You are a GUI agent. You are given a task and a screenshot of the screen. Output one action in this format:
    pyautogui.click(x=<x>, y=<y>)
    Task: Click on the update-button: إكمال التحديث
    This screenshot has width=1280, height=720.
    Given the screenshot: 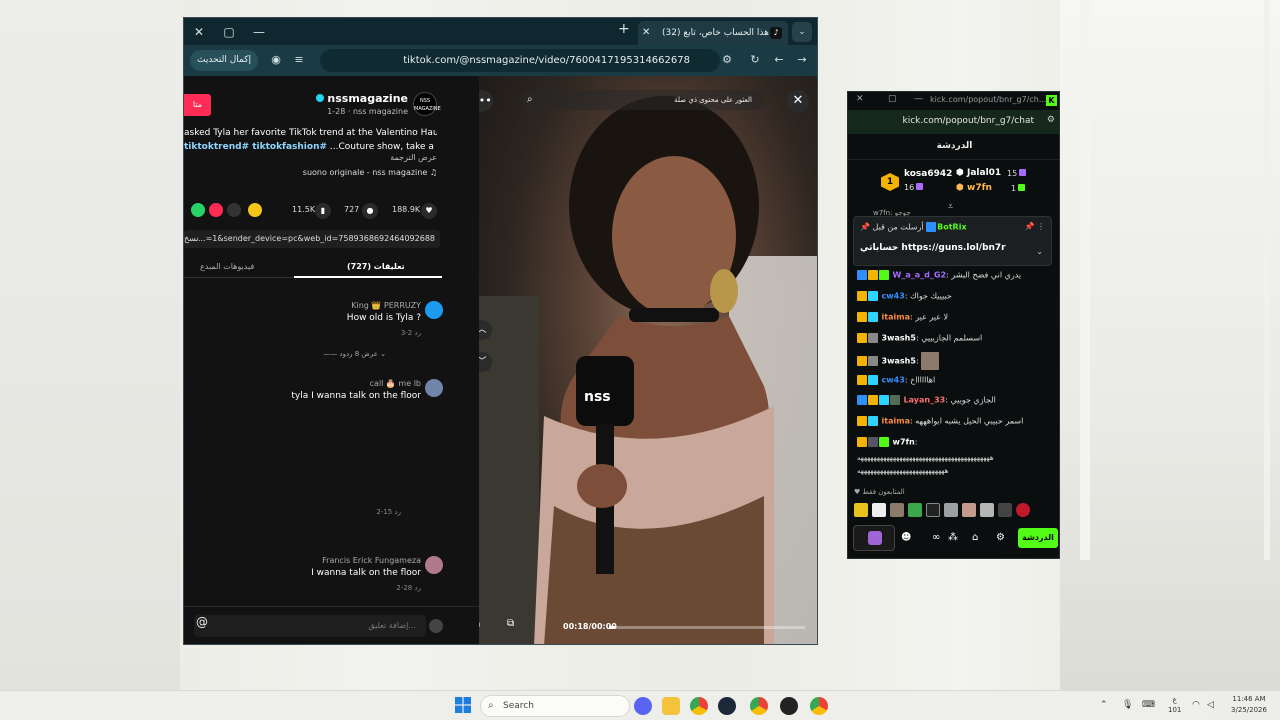 What is the action you would take?
    pyautogui.click(x=224, y=60)
    